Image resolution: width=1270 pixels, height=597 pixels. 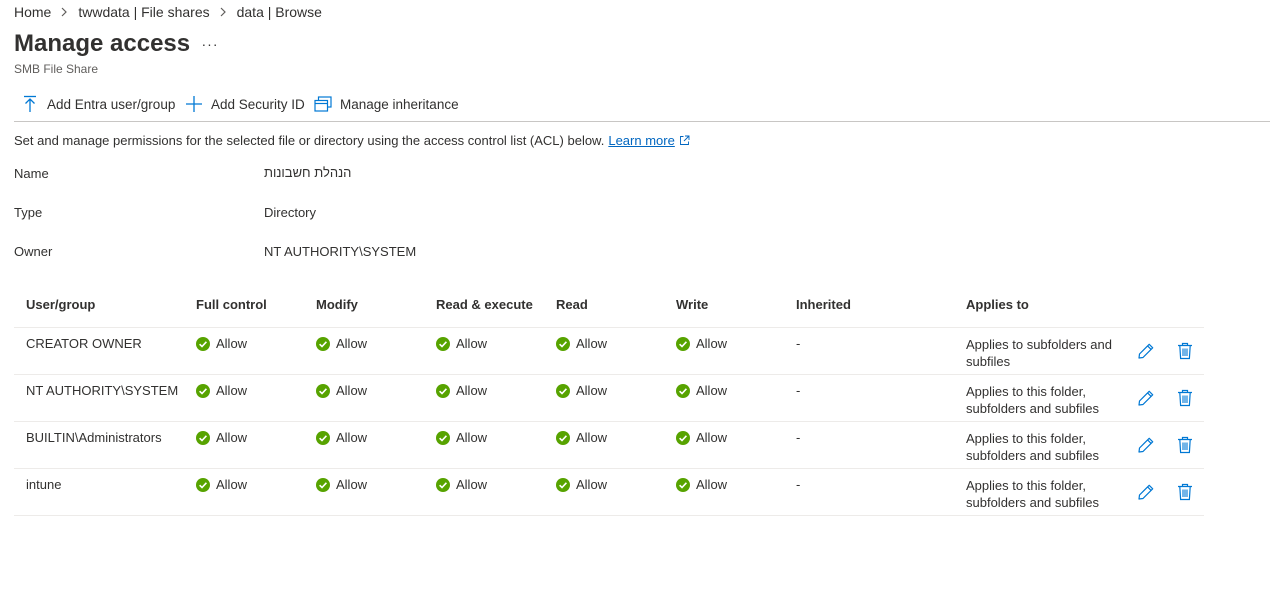 What do you see at coordinates (31, 173) in the screenshot?
I see `name-label: Name` at bounding box center [31, 173].